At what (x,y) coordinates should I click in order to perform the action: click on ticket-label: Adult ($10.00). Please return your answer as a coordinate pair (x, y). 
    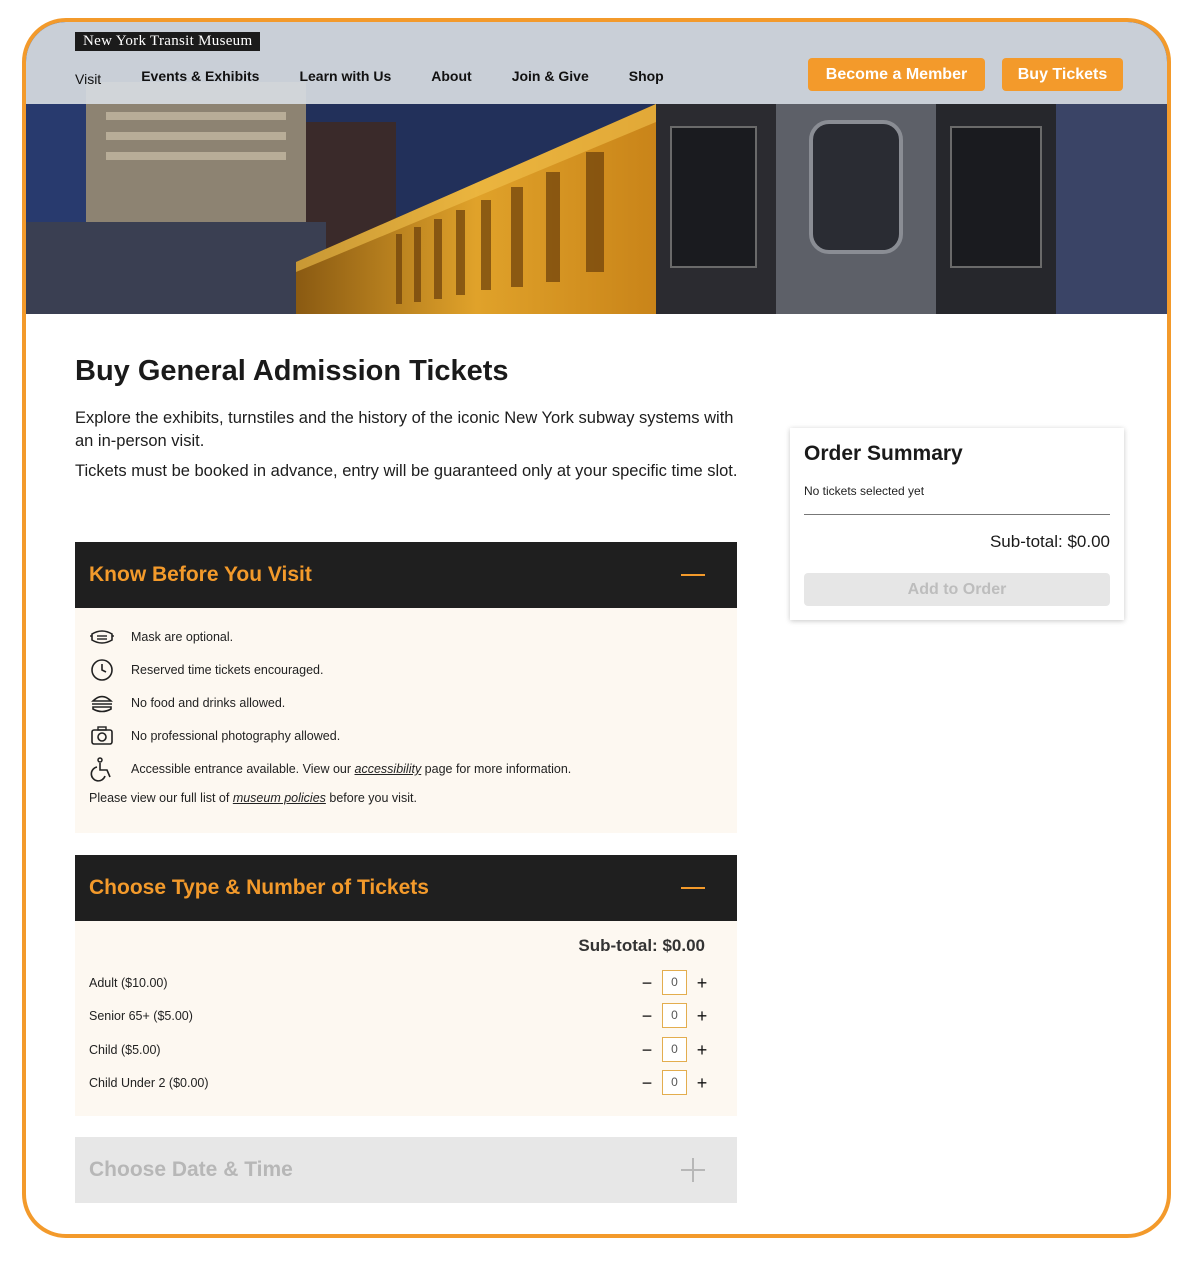
    Looking at the image, I should click on (128, 982).